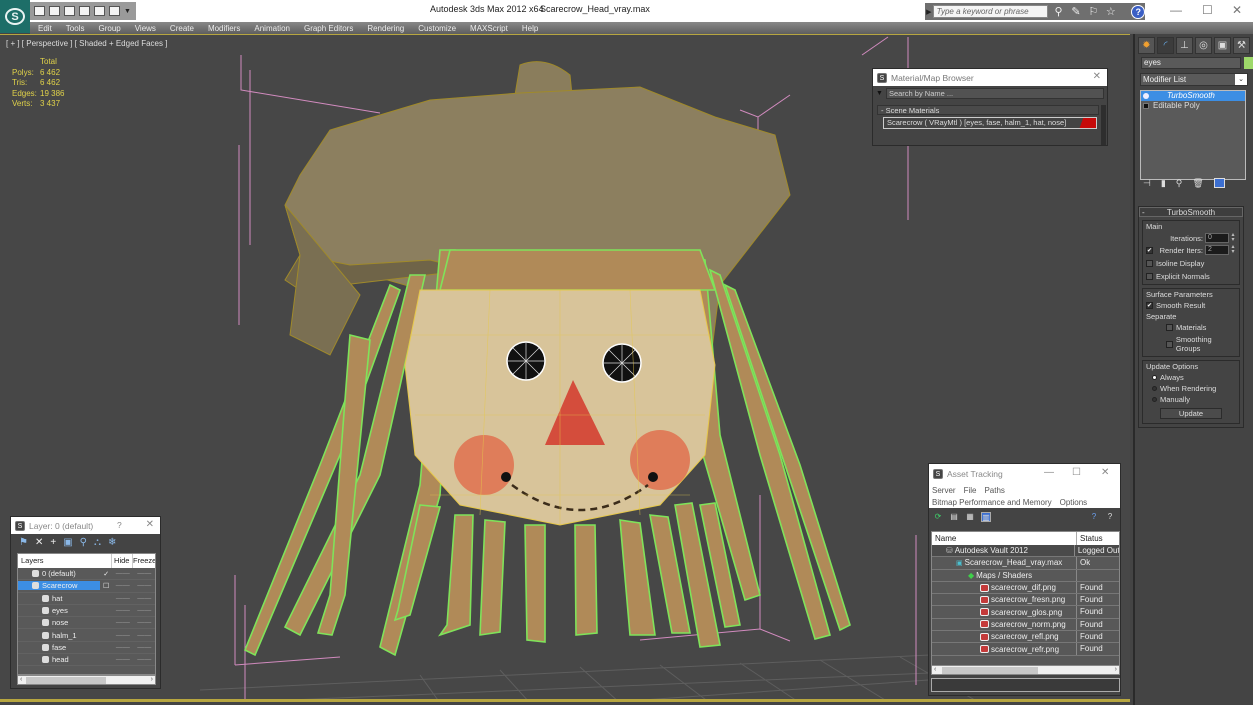 This screenshot has width=1253, height=705. Describe the element at coordinates (224, 28) in the screenshot. I see `menu-modifiers: Modifiers` at that location.